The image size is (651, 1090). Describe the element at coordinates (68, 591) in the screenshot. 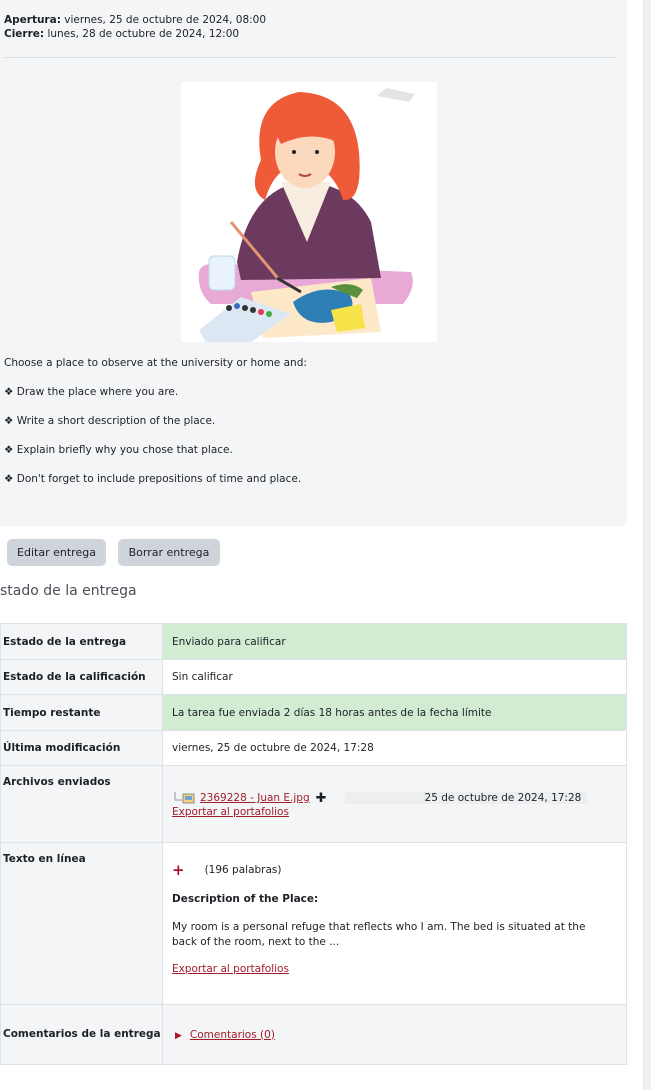

I see `submission-status-heading: stado de la entrega` at that location.